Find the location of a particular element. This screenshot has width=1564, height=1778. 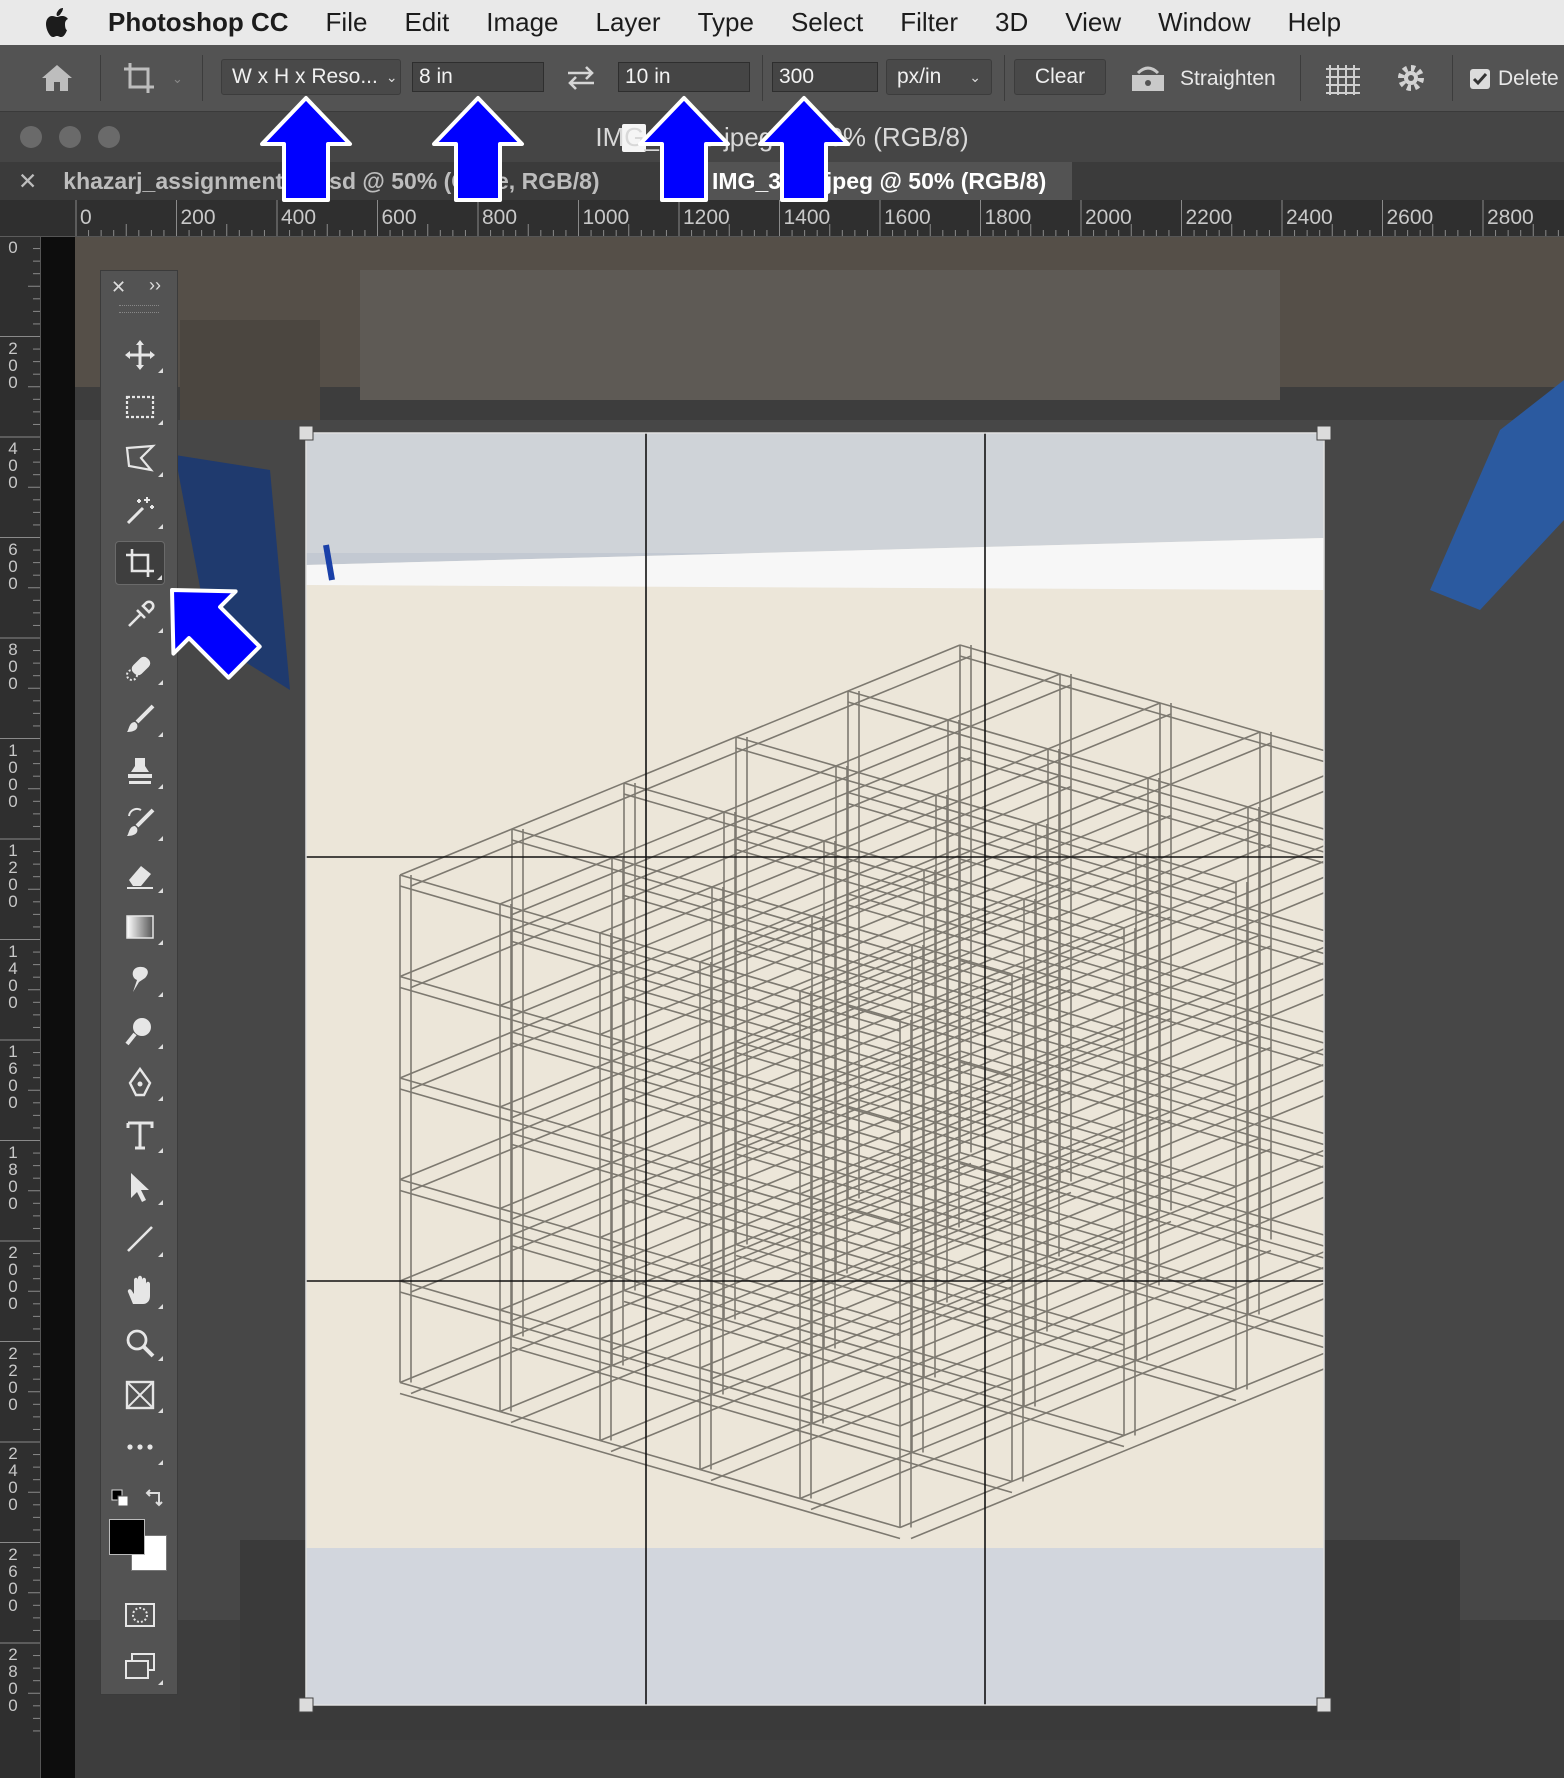

annotation-arrow-resolution is located at coordinates (804, 149).